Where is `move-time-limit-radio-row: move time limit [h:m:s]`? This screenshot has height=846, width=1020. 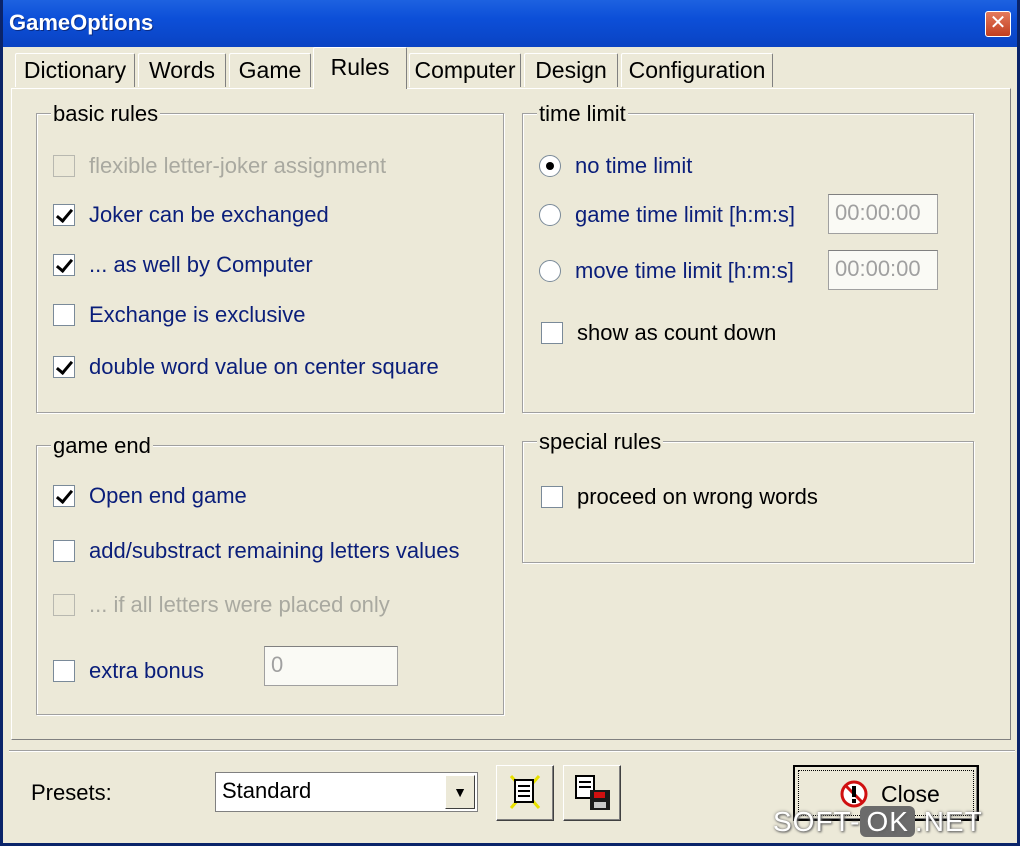 move-time-limit-radio-row: move time limit [h:m:s] is located at coordinates (666, 271).